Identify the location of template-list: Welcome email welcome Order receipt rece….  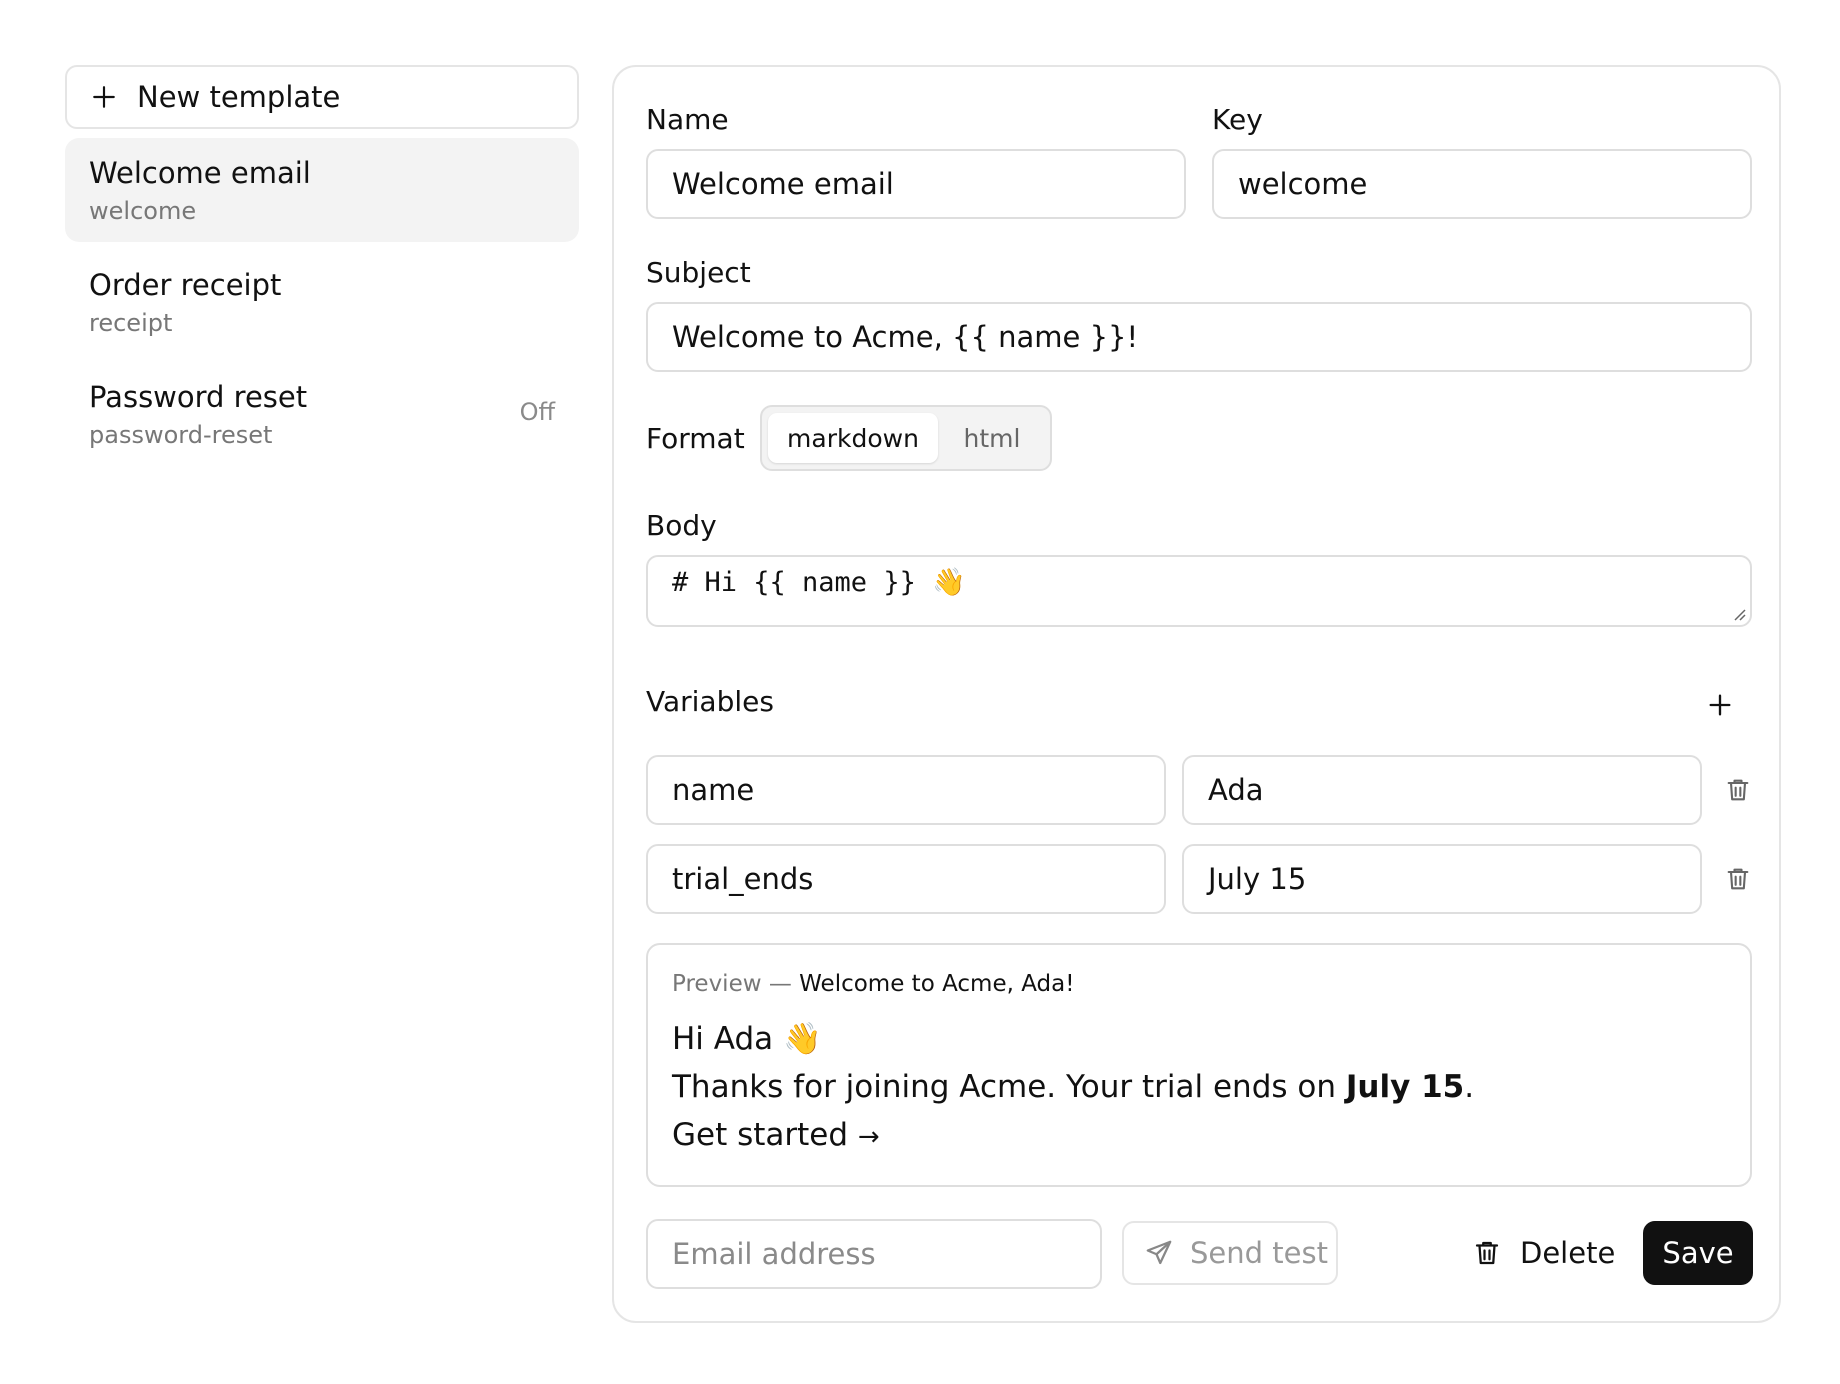
(322, 302).